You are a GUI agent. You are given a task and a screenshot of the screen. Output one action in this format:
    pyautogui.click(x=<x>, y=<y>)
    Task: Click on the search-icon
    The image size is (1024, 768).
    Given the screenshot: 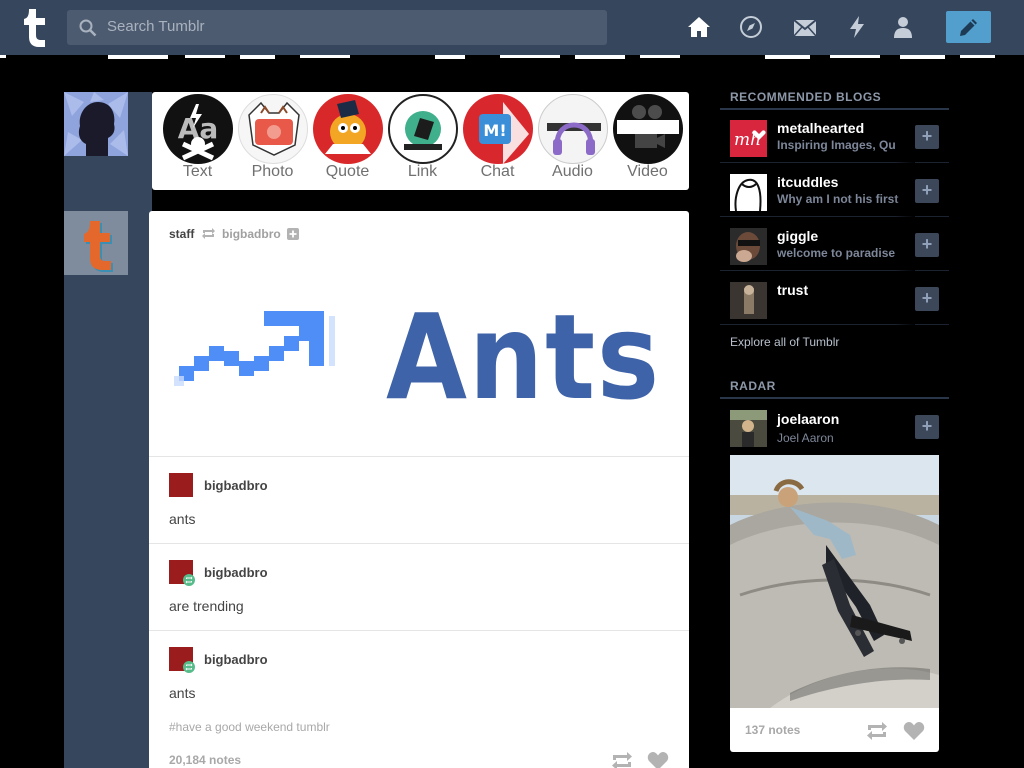 What is the action you would take?
    pyautogui.click(x=88, y=28)
    